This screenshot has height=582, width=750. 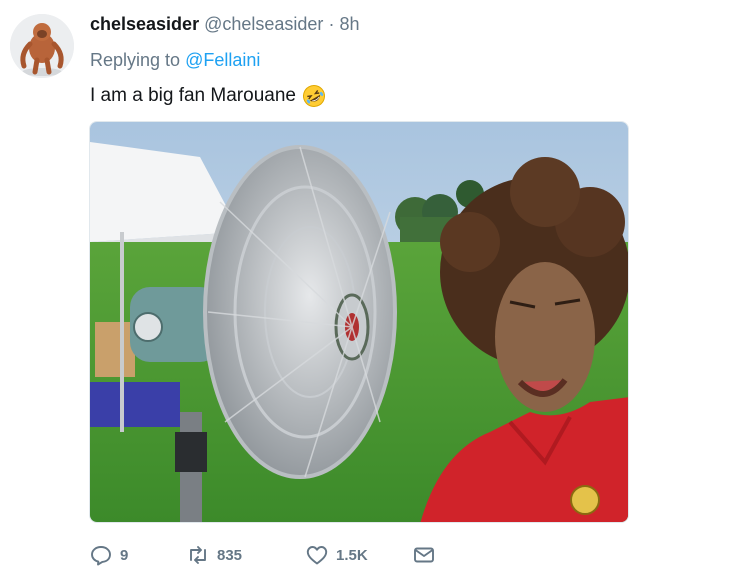 I want to click on display-name: chelseasider, so click(x=144, y=24).